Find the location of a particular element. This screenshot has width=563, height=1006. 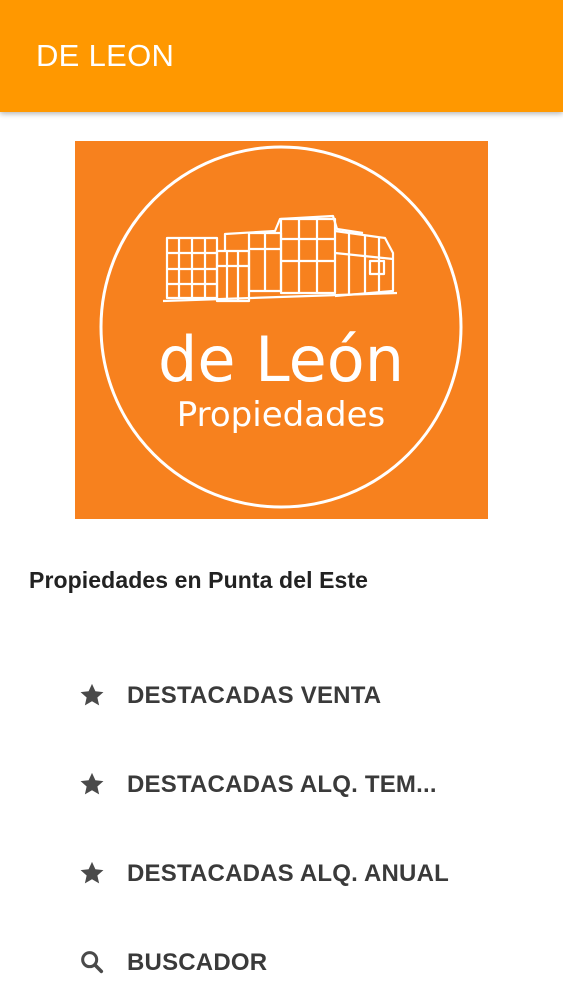

building-icon is located at coordinates (280, 258).